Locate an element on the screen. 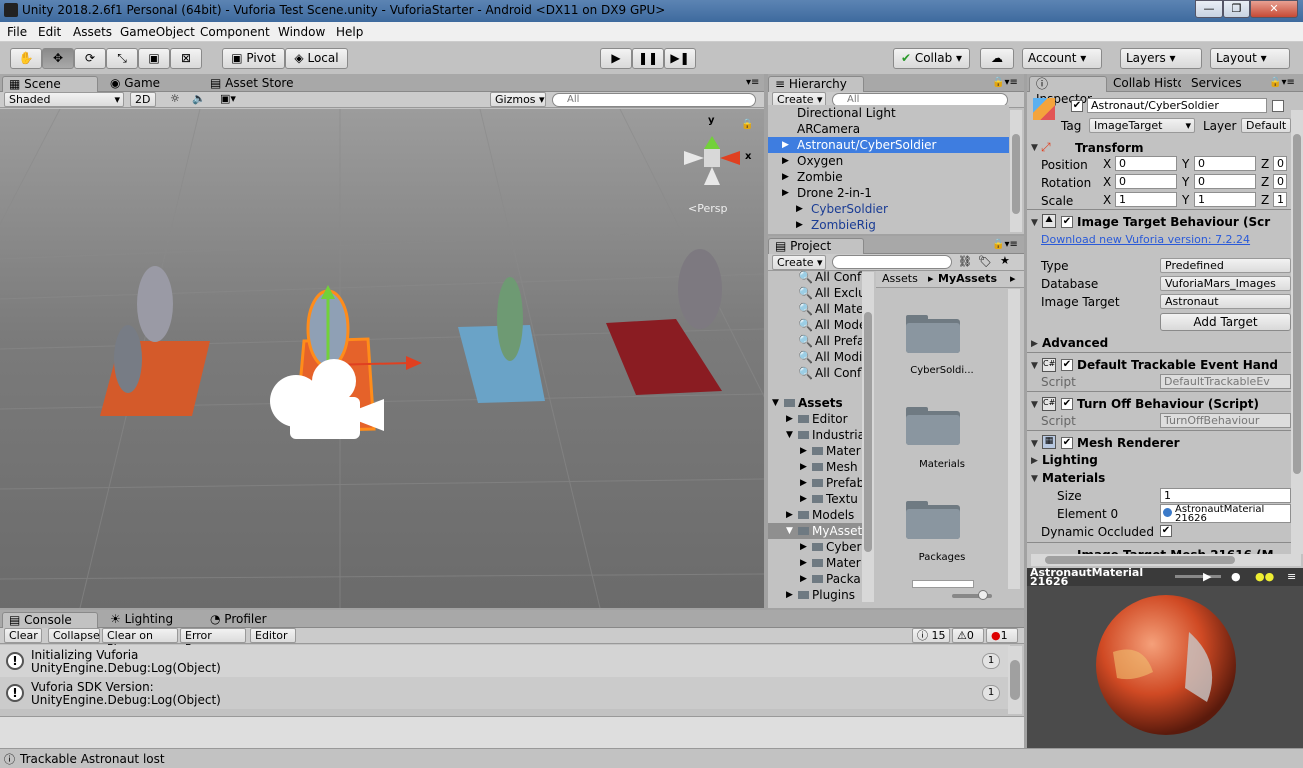 Image resolution: width=1303 pixels, height=768 pixels. project-create-dropdown: Create ▾ is located at coordinates (799, 262).